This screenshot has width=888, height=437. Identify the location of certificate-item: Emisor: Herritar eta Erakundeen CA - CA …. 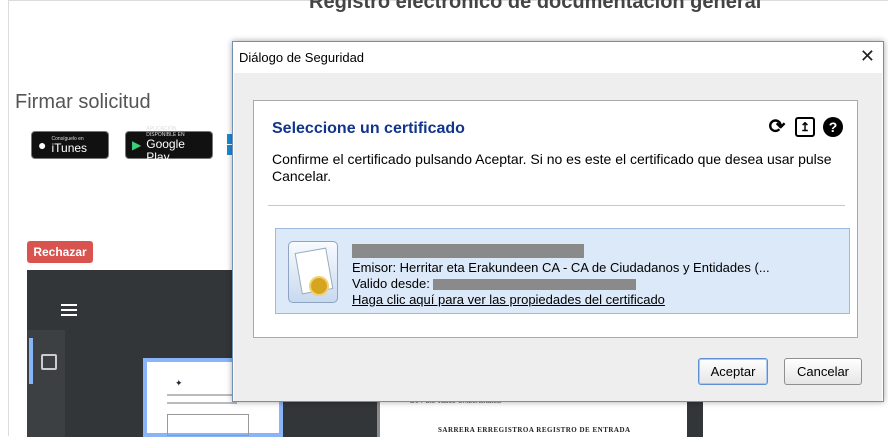
(562, 271).